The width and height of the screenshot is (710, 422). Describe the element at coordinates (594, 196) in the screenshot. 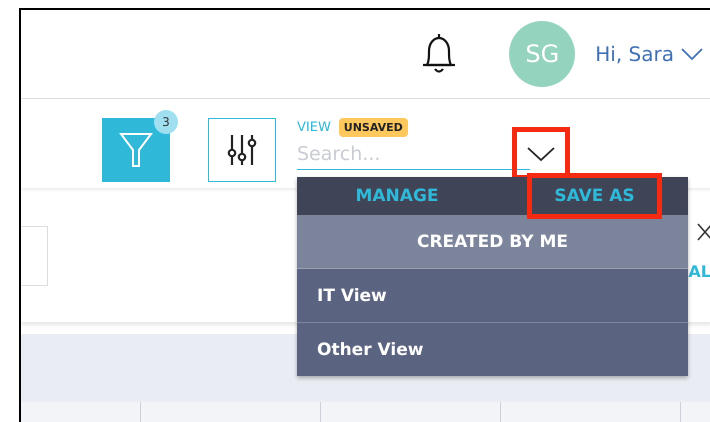

I see `menu-action: SAVE AS` at that location.